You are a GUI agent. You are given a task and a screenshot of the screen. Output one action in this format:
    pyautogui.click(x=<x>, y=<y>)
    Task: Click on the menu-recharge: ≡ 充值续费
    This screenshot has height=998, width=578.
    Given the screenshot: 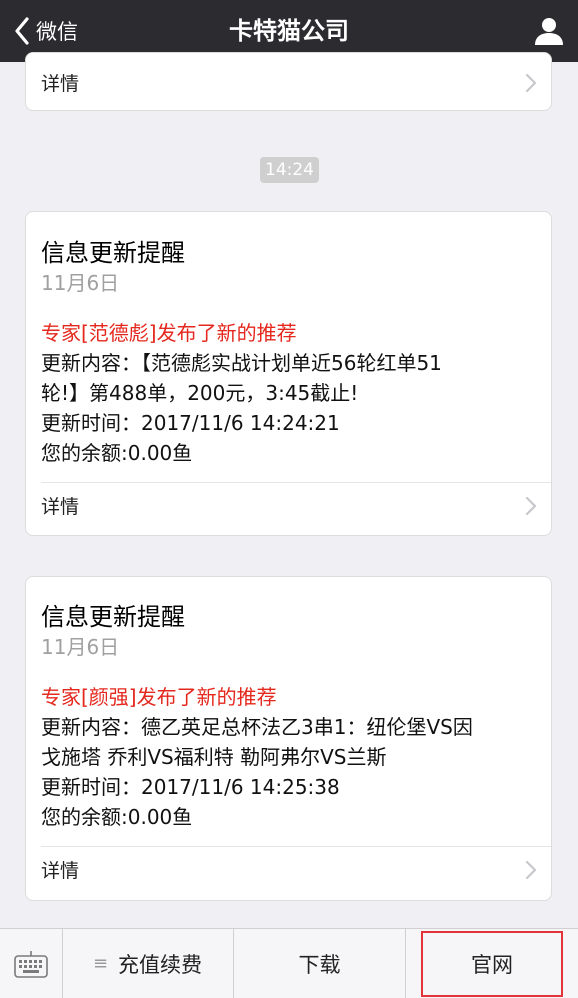 What is the action you would take?
    pyautogui.click(x=148, y=963)
    